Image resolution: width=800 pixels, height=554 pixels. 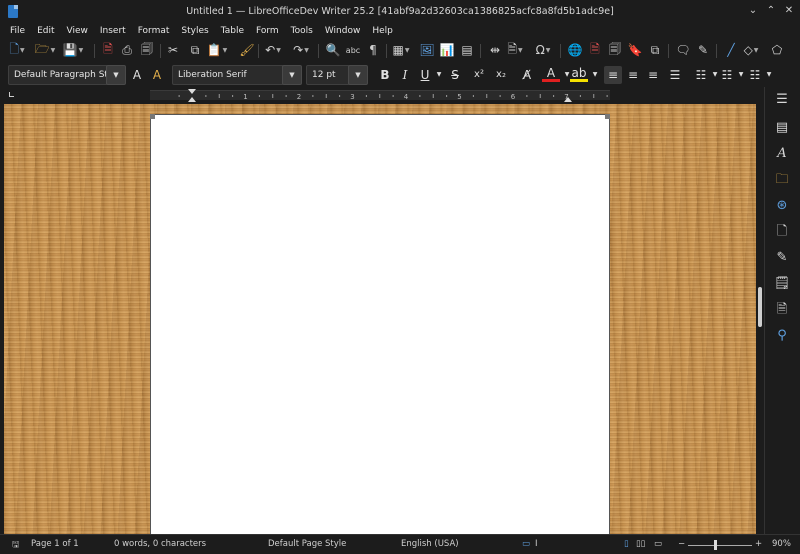 I want to click on open-folder-icon: 🗁 ▼, so click(x=45, y=50).